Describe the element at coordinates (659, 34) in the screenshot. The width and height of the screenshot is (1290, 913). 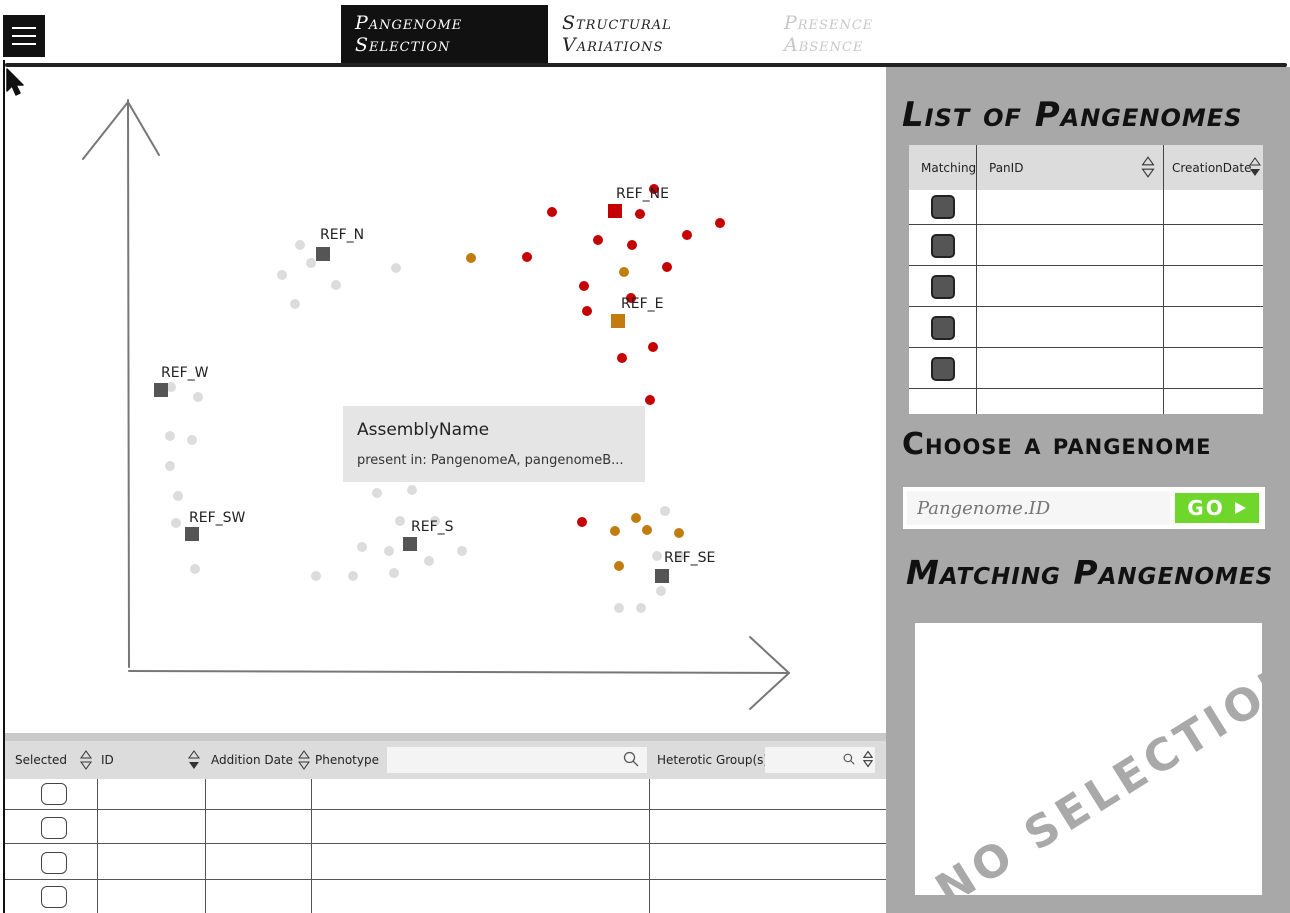
I see `tab-structural-variations: Structural Variations` at that location.